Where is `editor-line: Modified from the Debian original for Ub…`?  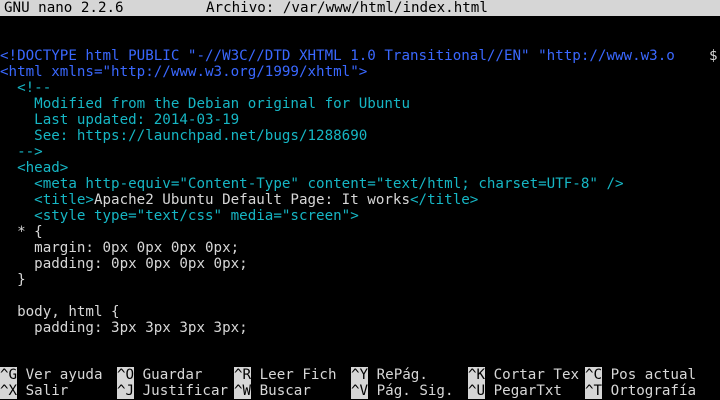 editor-line: Modified from the Debian original for Ub… is located at coordinates (205, 104).